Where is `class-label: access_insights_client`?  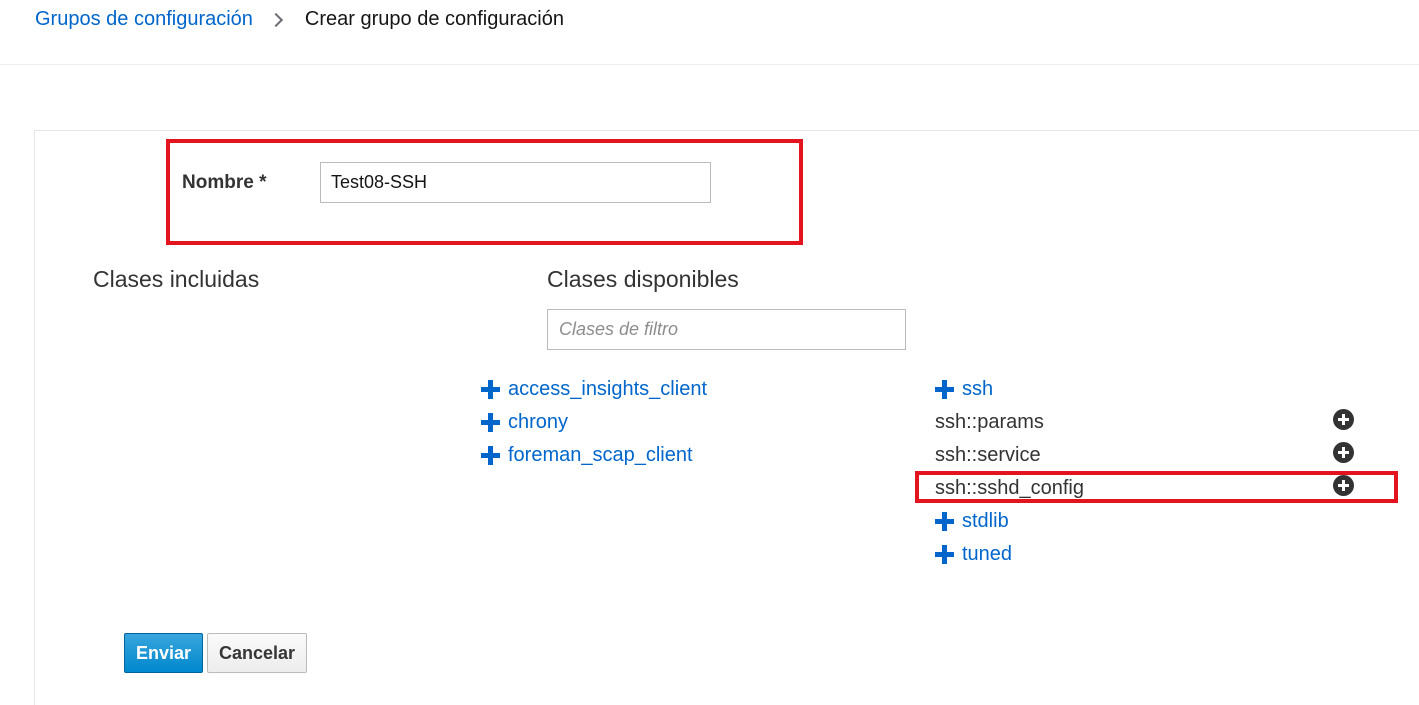
class-label: access_insights_client is located at coordinates (607, 389).